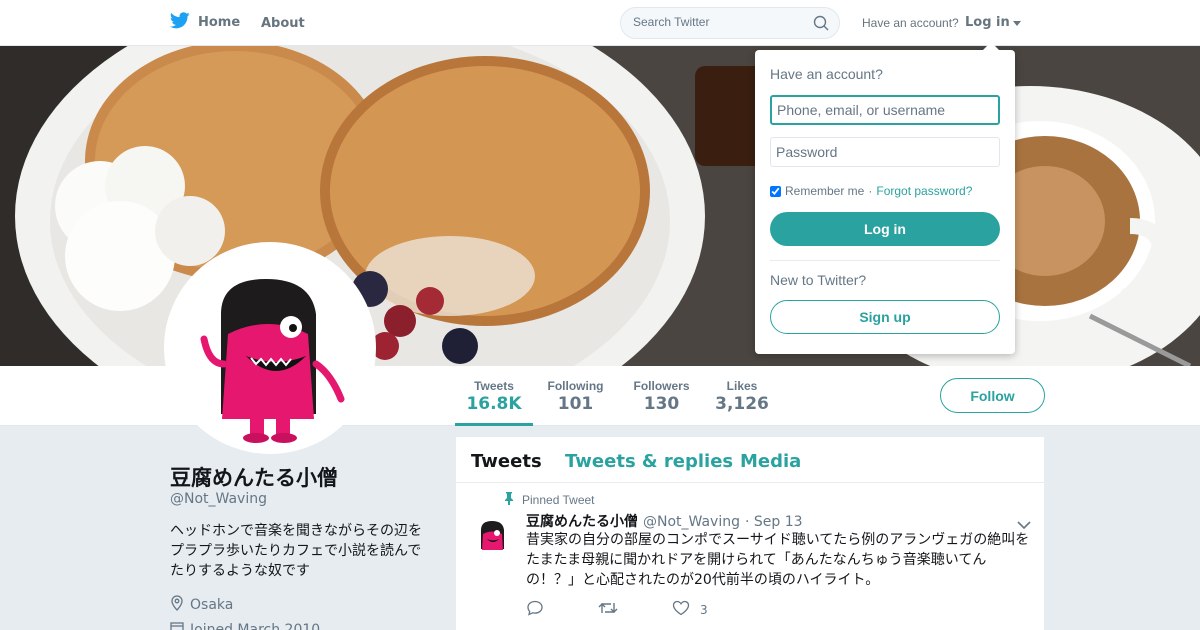 This screenshot has width=1200, height=630. What do you see at coordinates (177, 605) in the screenshot?
I see `location-pin-icon` at bounding box center [177, 605].